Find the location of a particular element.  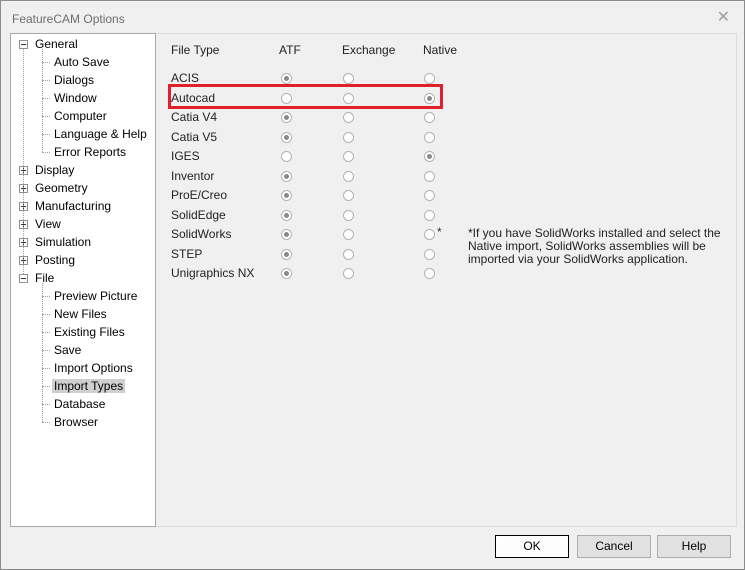

tree-item-label: New Files is located at coordinates (80, 314).